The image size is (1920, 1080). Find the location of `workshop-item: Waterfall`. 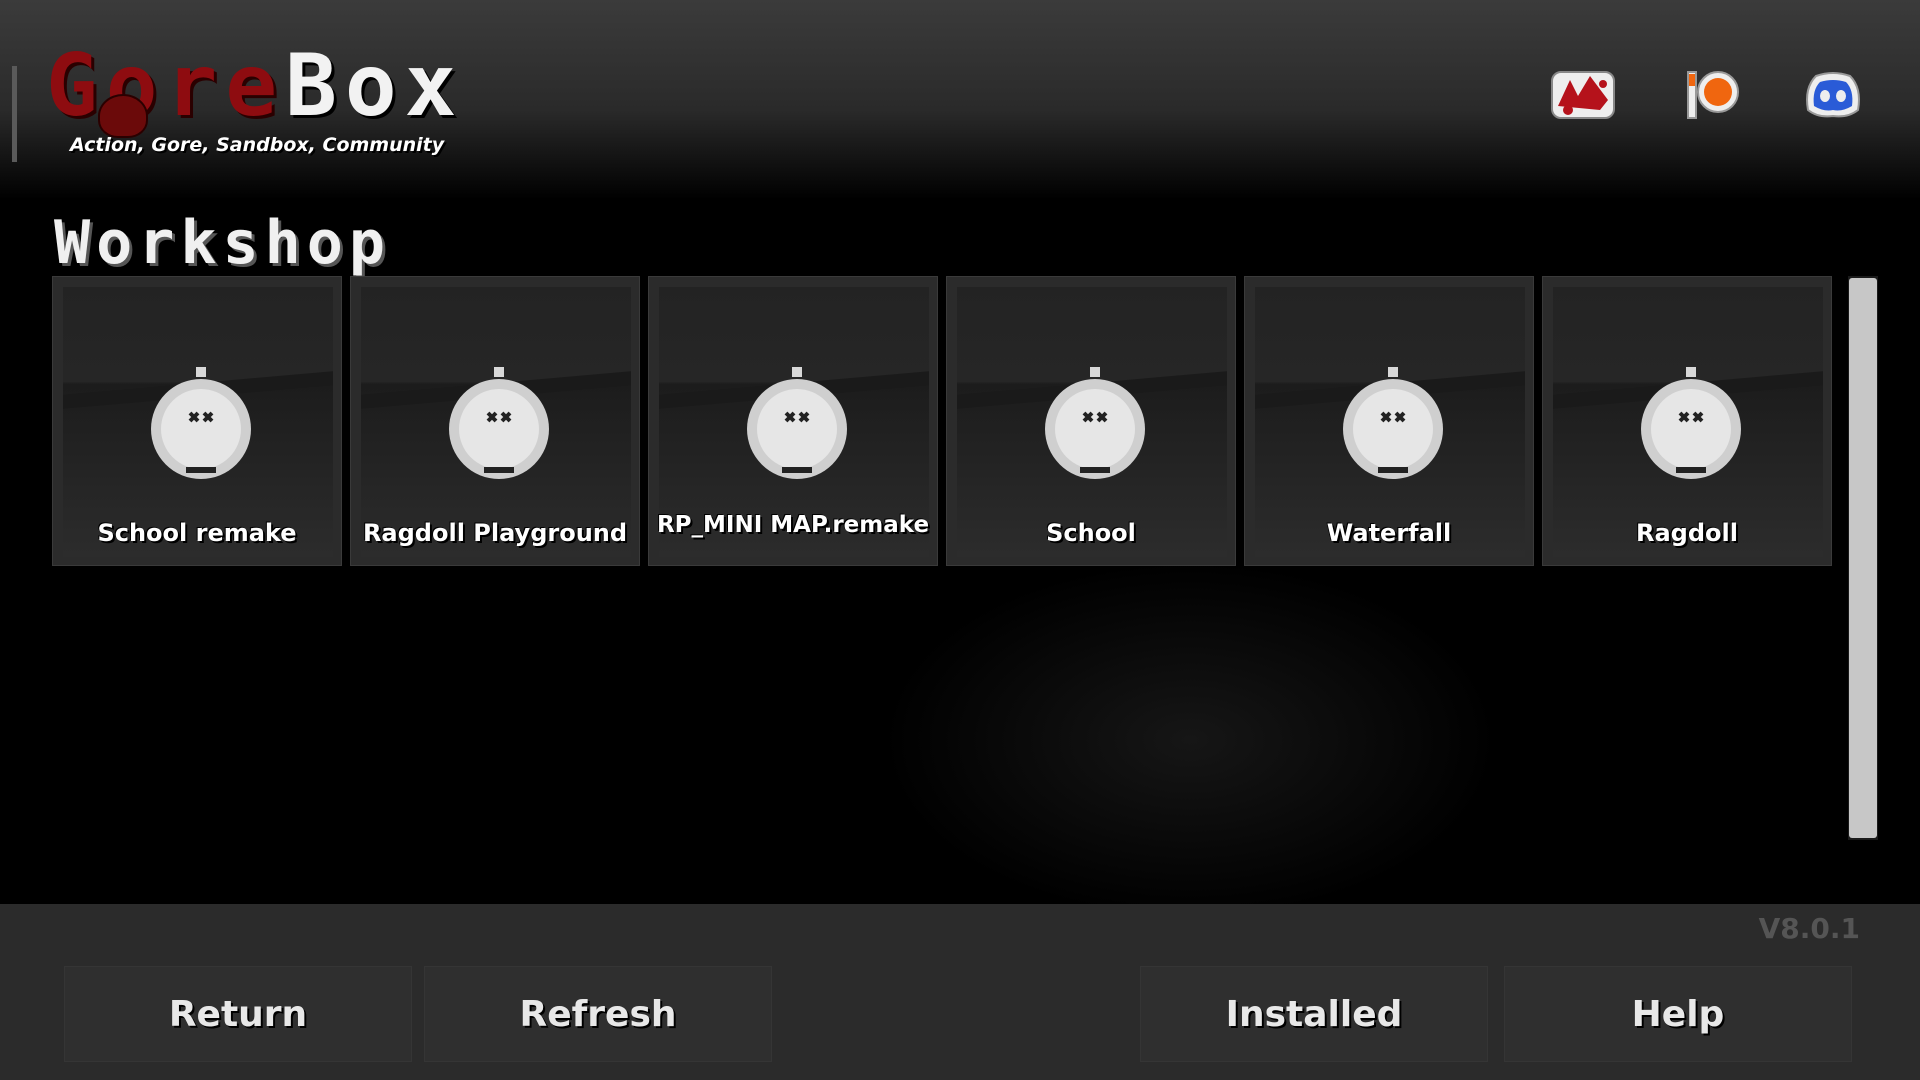

workshop-item: Waterfall is located at coordinates (1389, 421).